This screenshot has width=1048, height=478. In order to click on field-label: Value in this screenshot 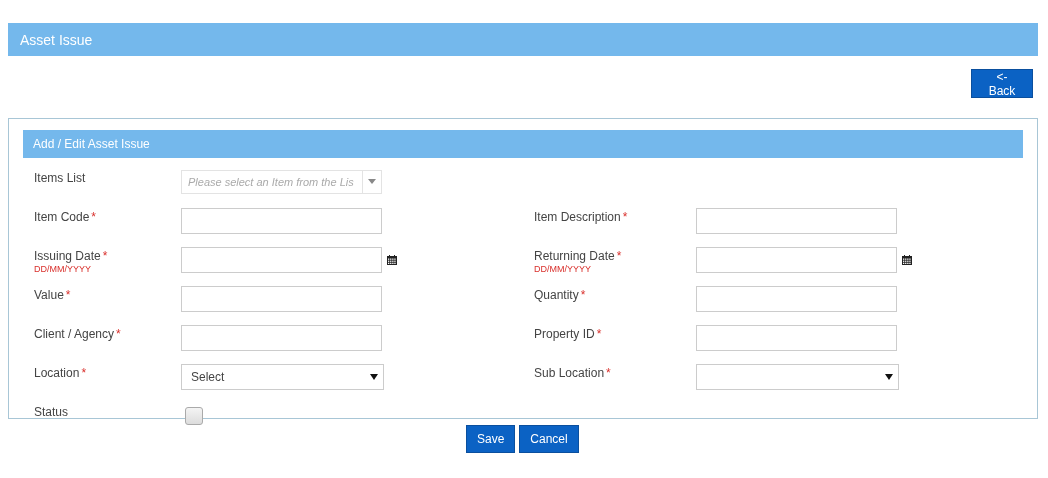, I will do `click(49, 295)`.